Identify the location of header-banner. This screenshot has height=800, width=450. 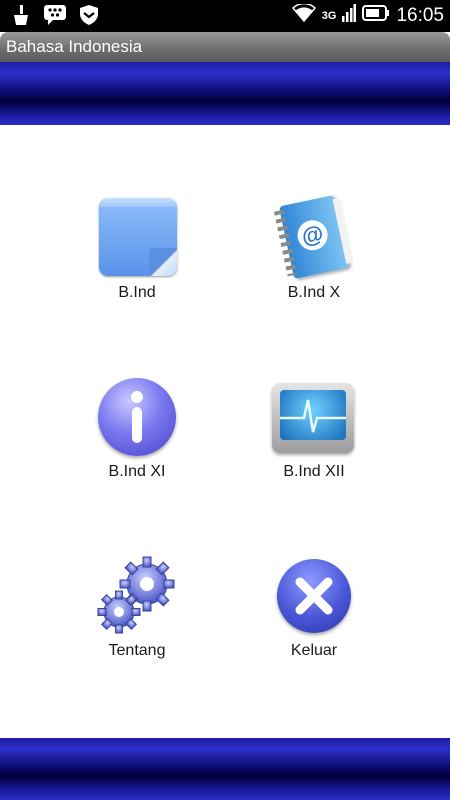
(225, 93).